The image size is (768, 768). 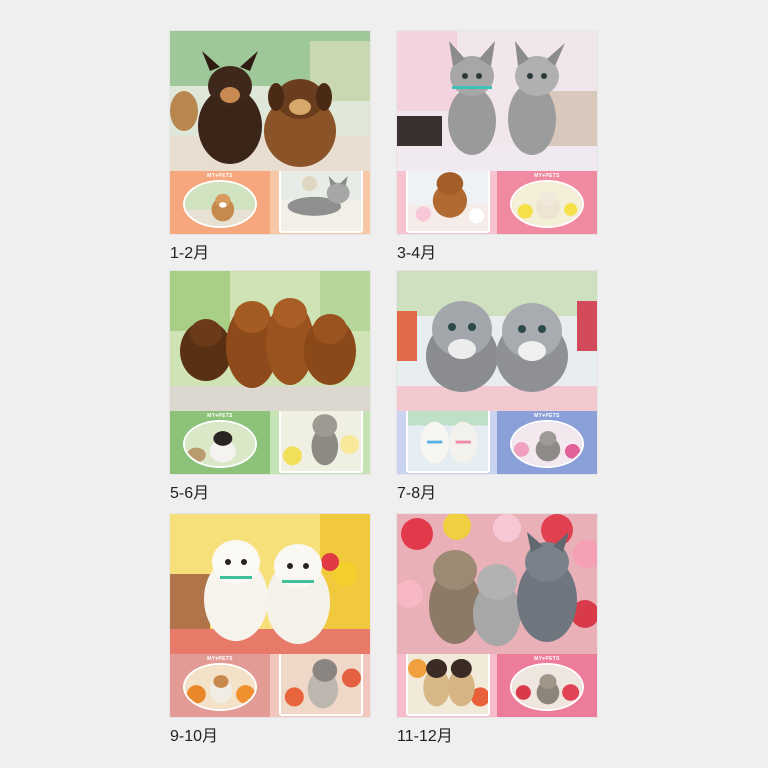 I want to click on sub-photo-papillon, so click(x=220, y=444).